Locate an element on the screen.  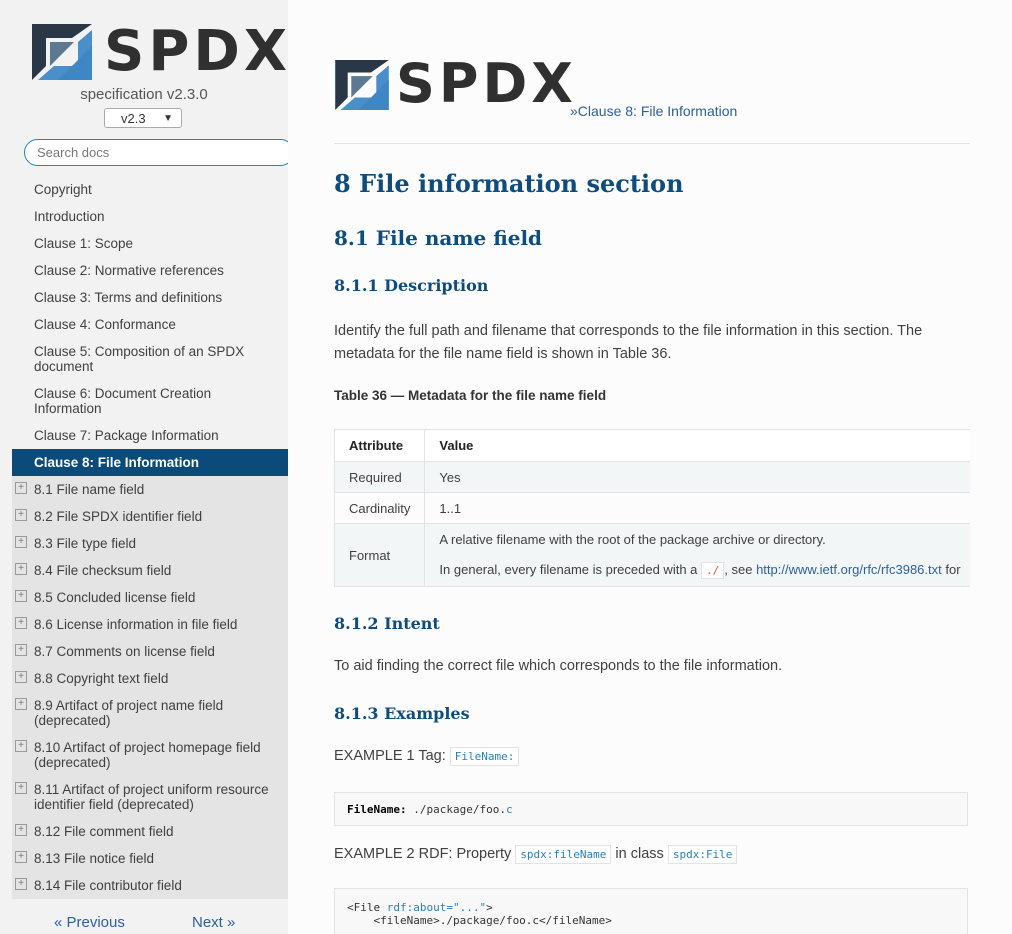
sidebar-subitem: +8.14 File contributor field is located at coordinates (150, 885).